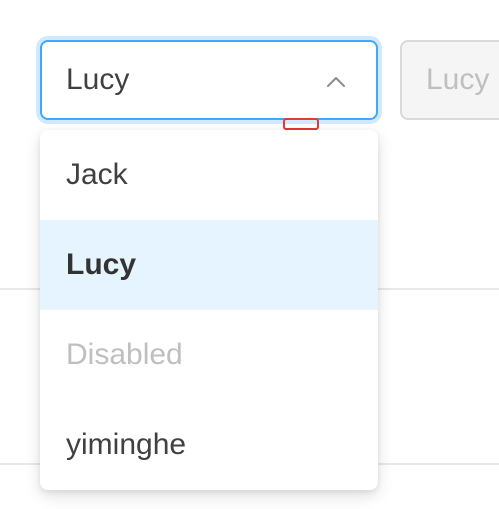  Describe the element at coordinates (209, 175) in the screenshot. I see `option-jack: Jack` at that location.